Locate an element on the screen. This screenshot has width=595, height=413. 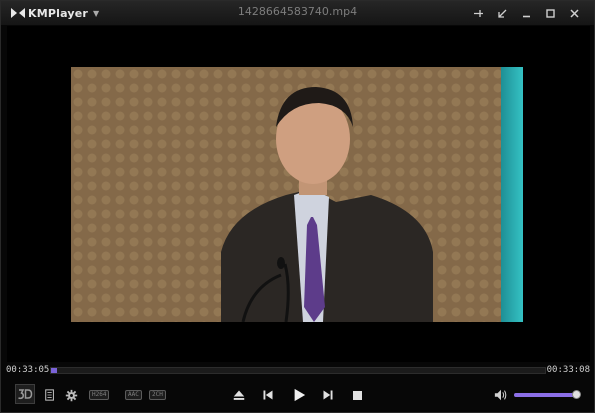
kmplayer-logo-icon is located at coordinates (18, 13).